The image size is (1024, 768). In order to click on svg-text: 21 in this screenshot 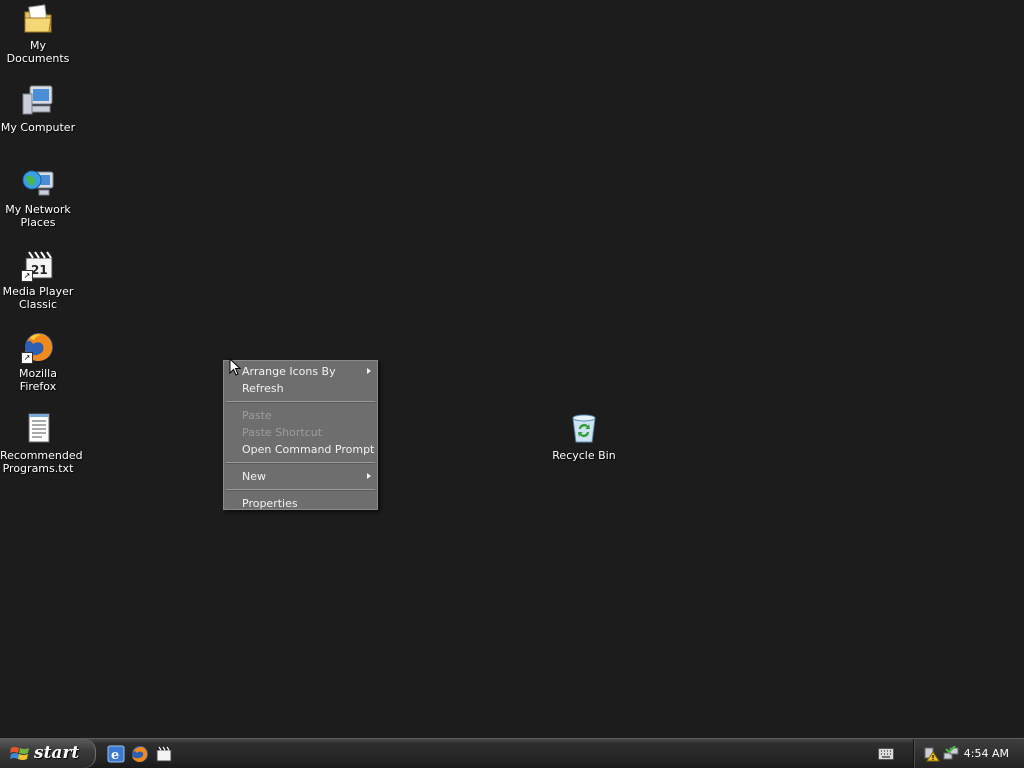, I will do `click(39, 270)`.